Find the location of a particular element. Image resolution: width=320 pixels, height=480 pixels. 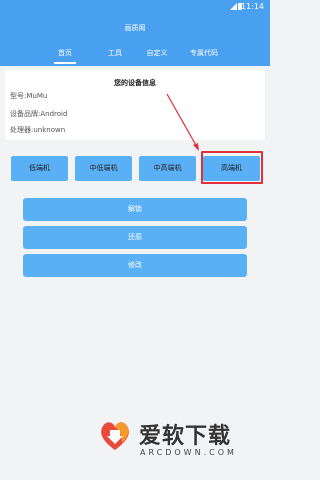

app-title: 画质阁 is located at coordinates (135, 28).